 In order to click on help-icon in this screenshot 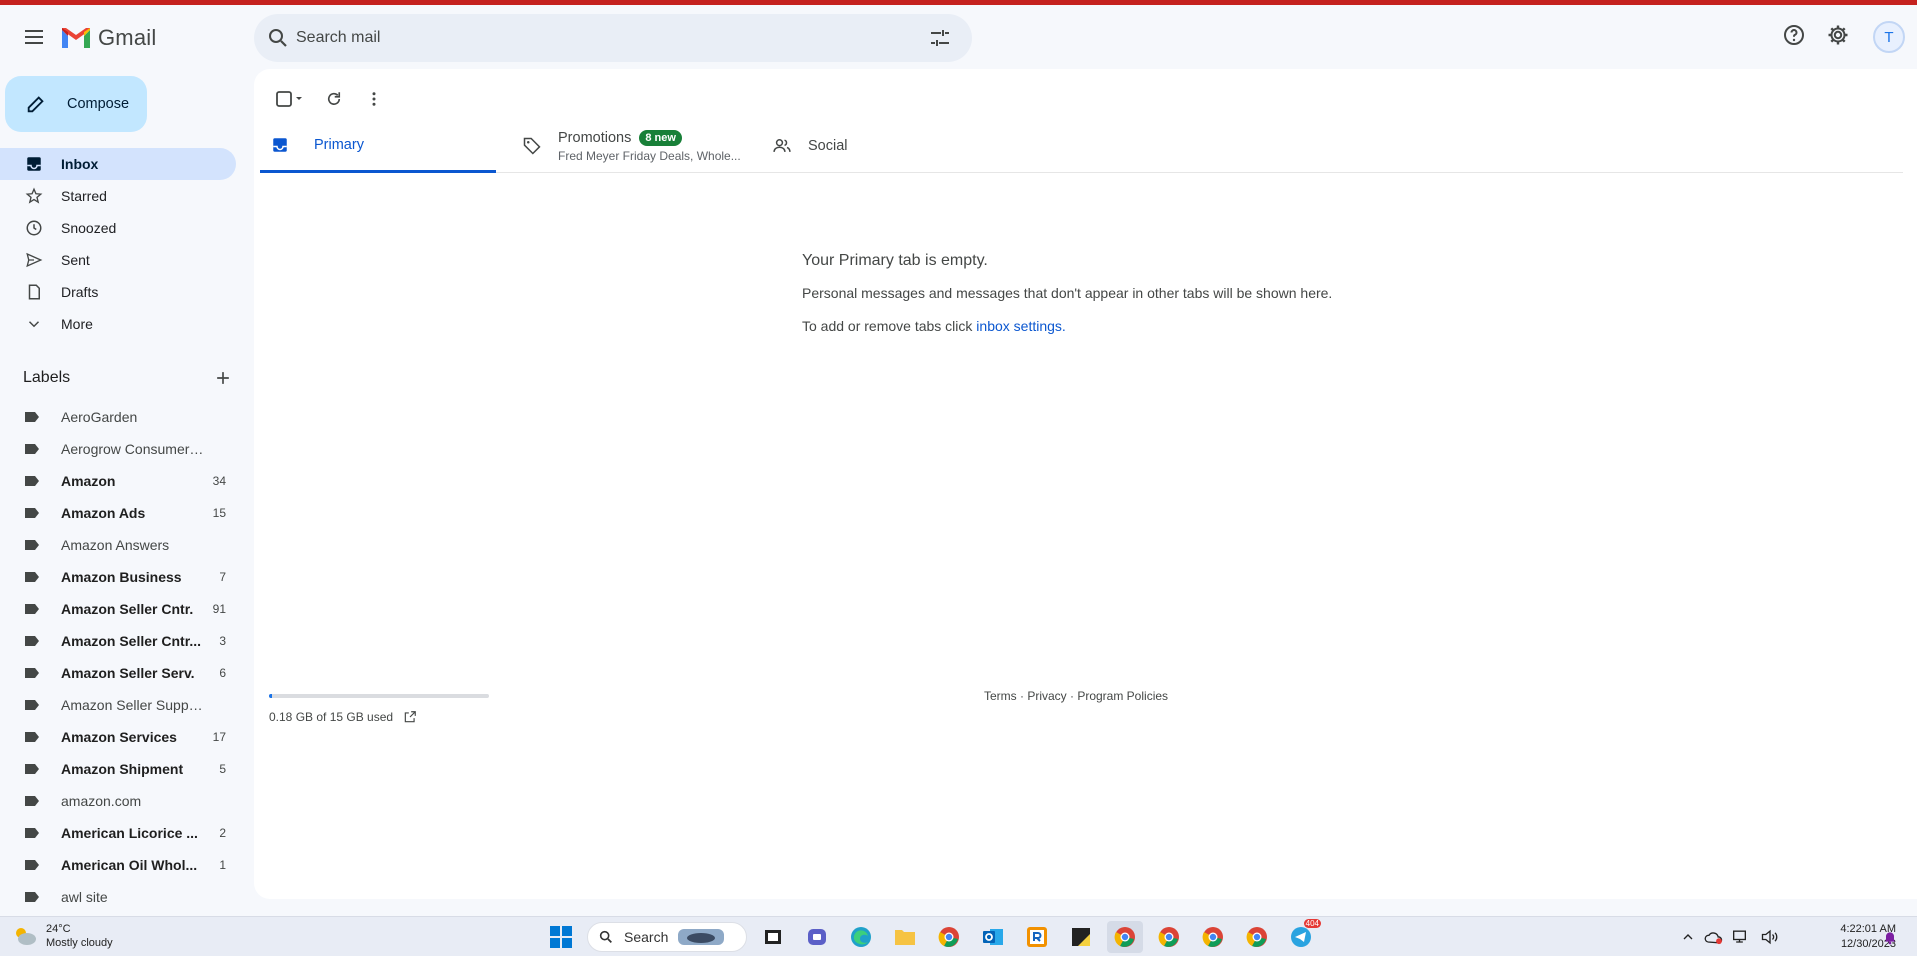, I will do `click(1794, 35)`.